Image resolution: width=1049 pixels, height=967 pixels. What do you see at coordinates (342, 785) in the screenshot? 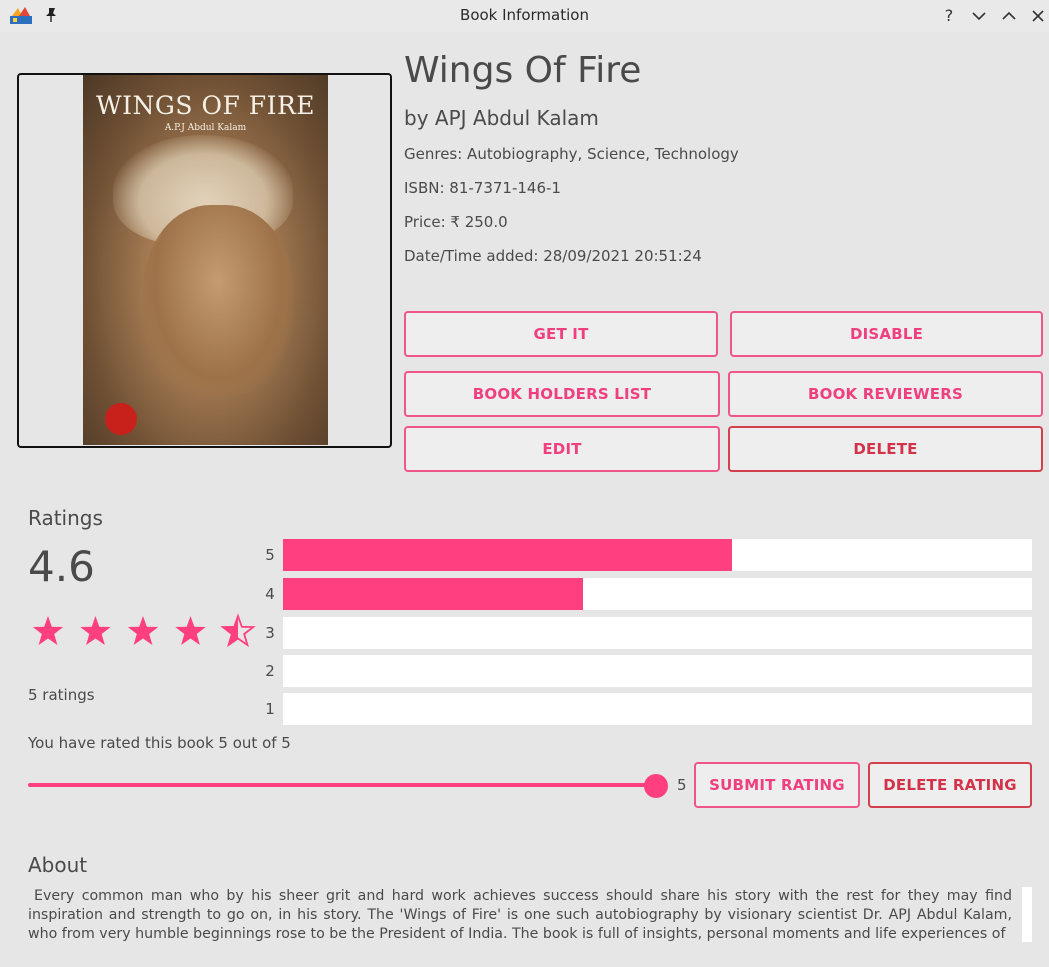
I see `slider-track` at bounding box center [342, 785].